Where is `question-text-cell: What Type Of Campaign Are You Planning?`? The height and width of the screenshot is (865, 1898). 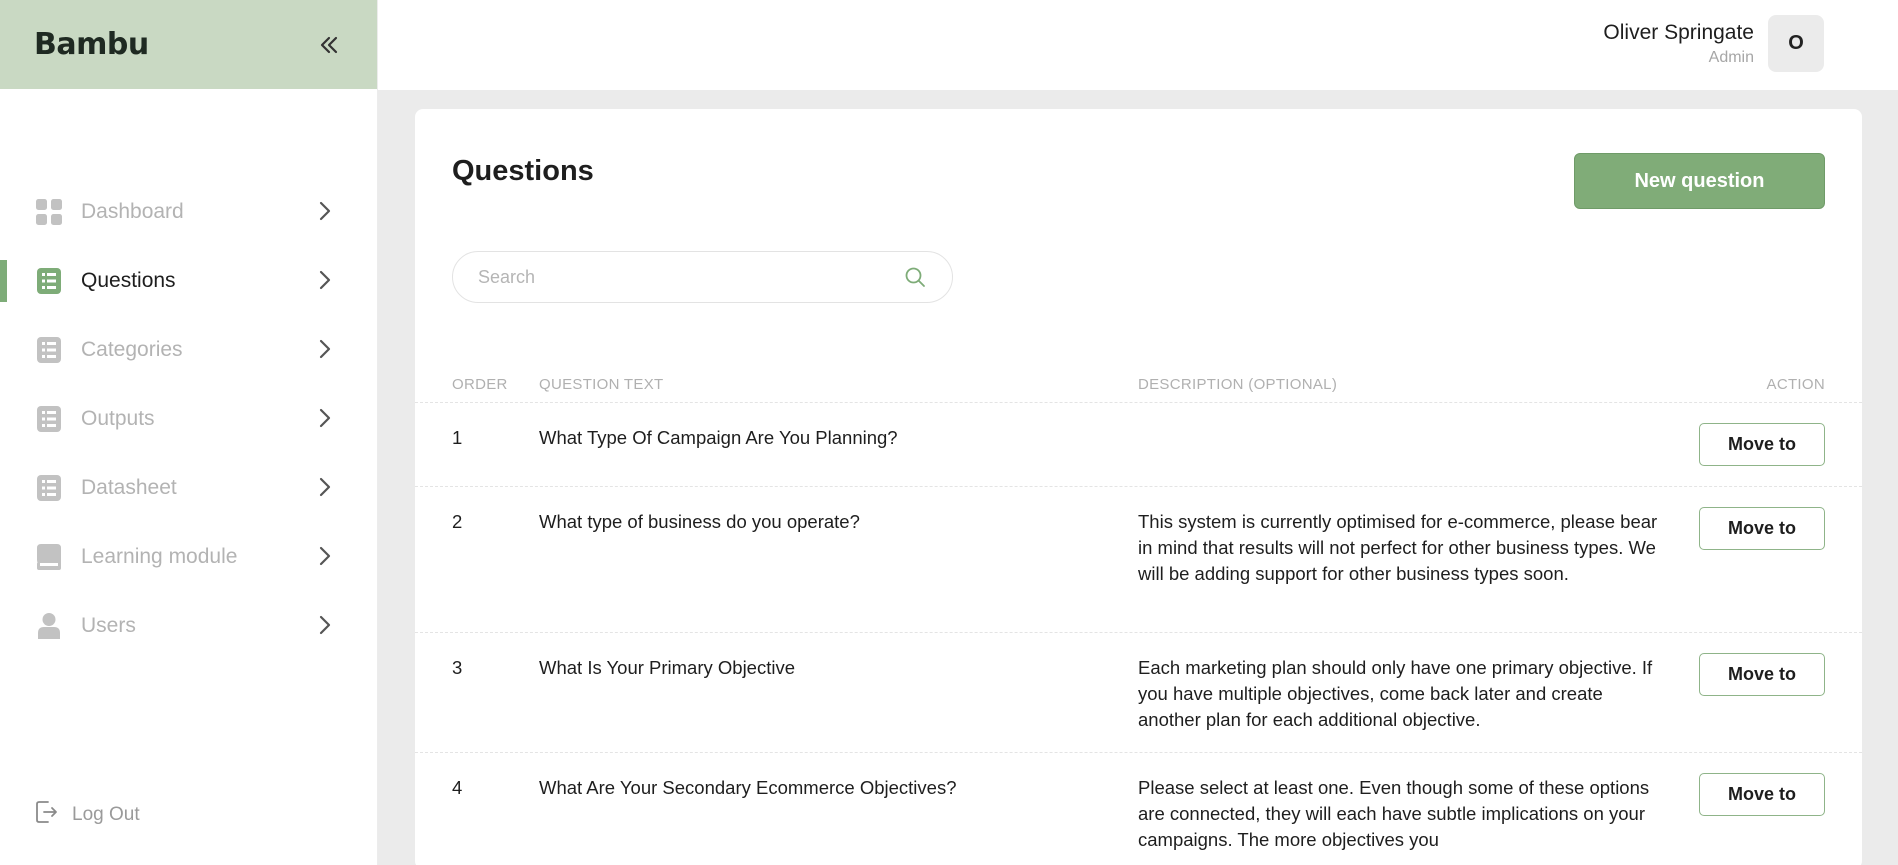
question-text-cell: What Type Of Campaign Are You Planning? is located at coordinates (718, 437).